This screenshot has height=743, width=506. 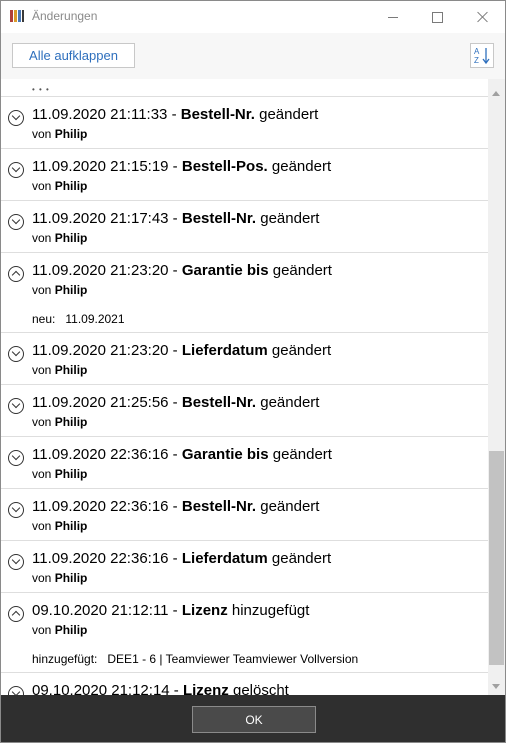 I want to click on scroll-up-icon, so click(x=496, y=93).